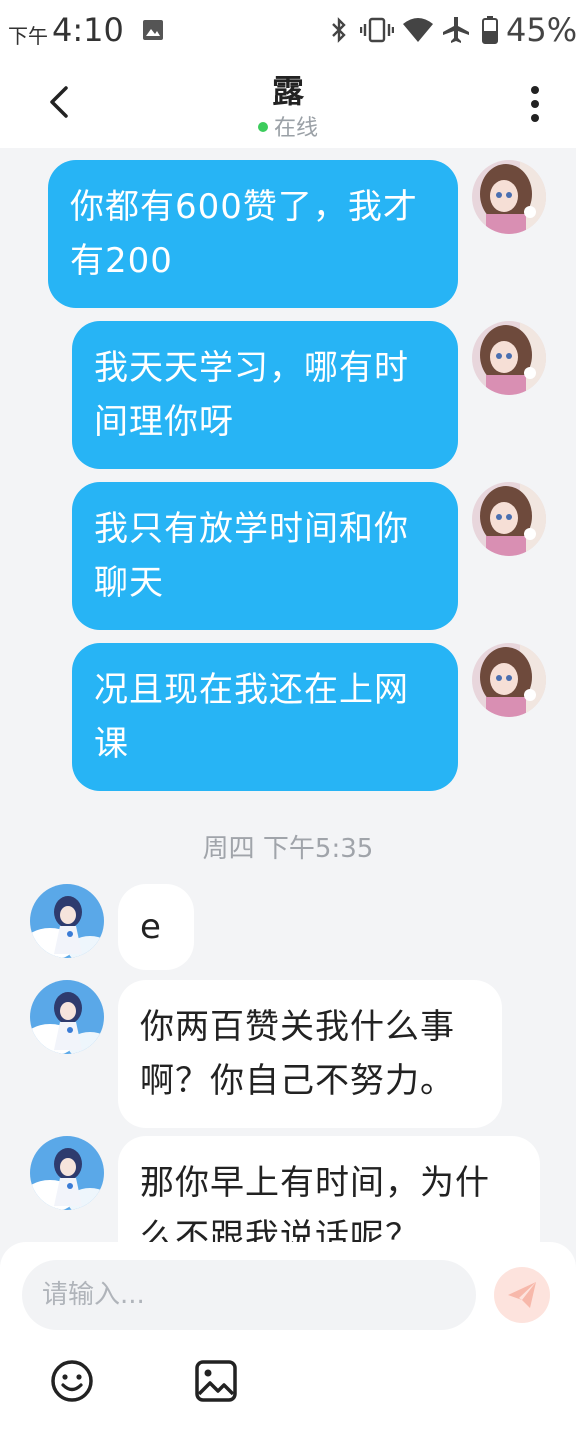 Image resolution: width=576 pixels, height=1440 pixels. I want to click on chat-header: 露 在线, so click(288, 104).